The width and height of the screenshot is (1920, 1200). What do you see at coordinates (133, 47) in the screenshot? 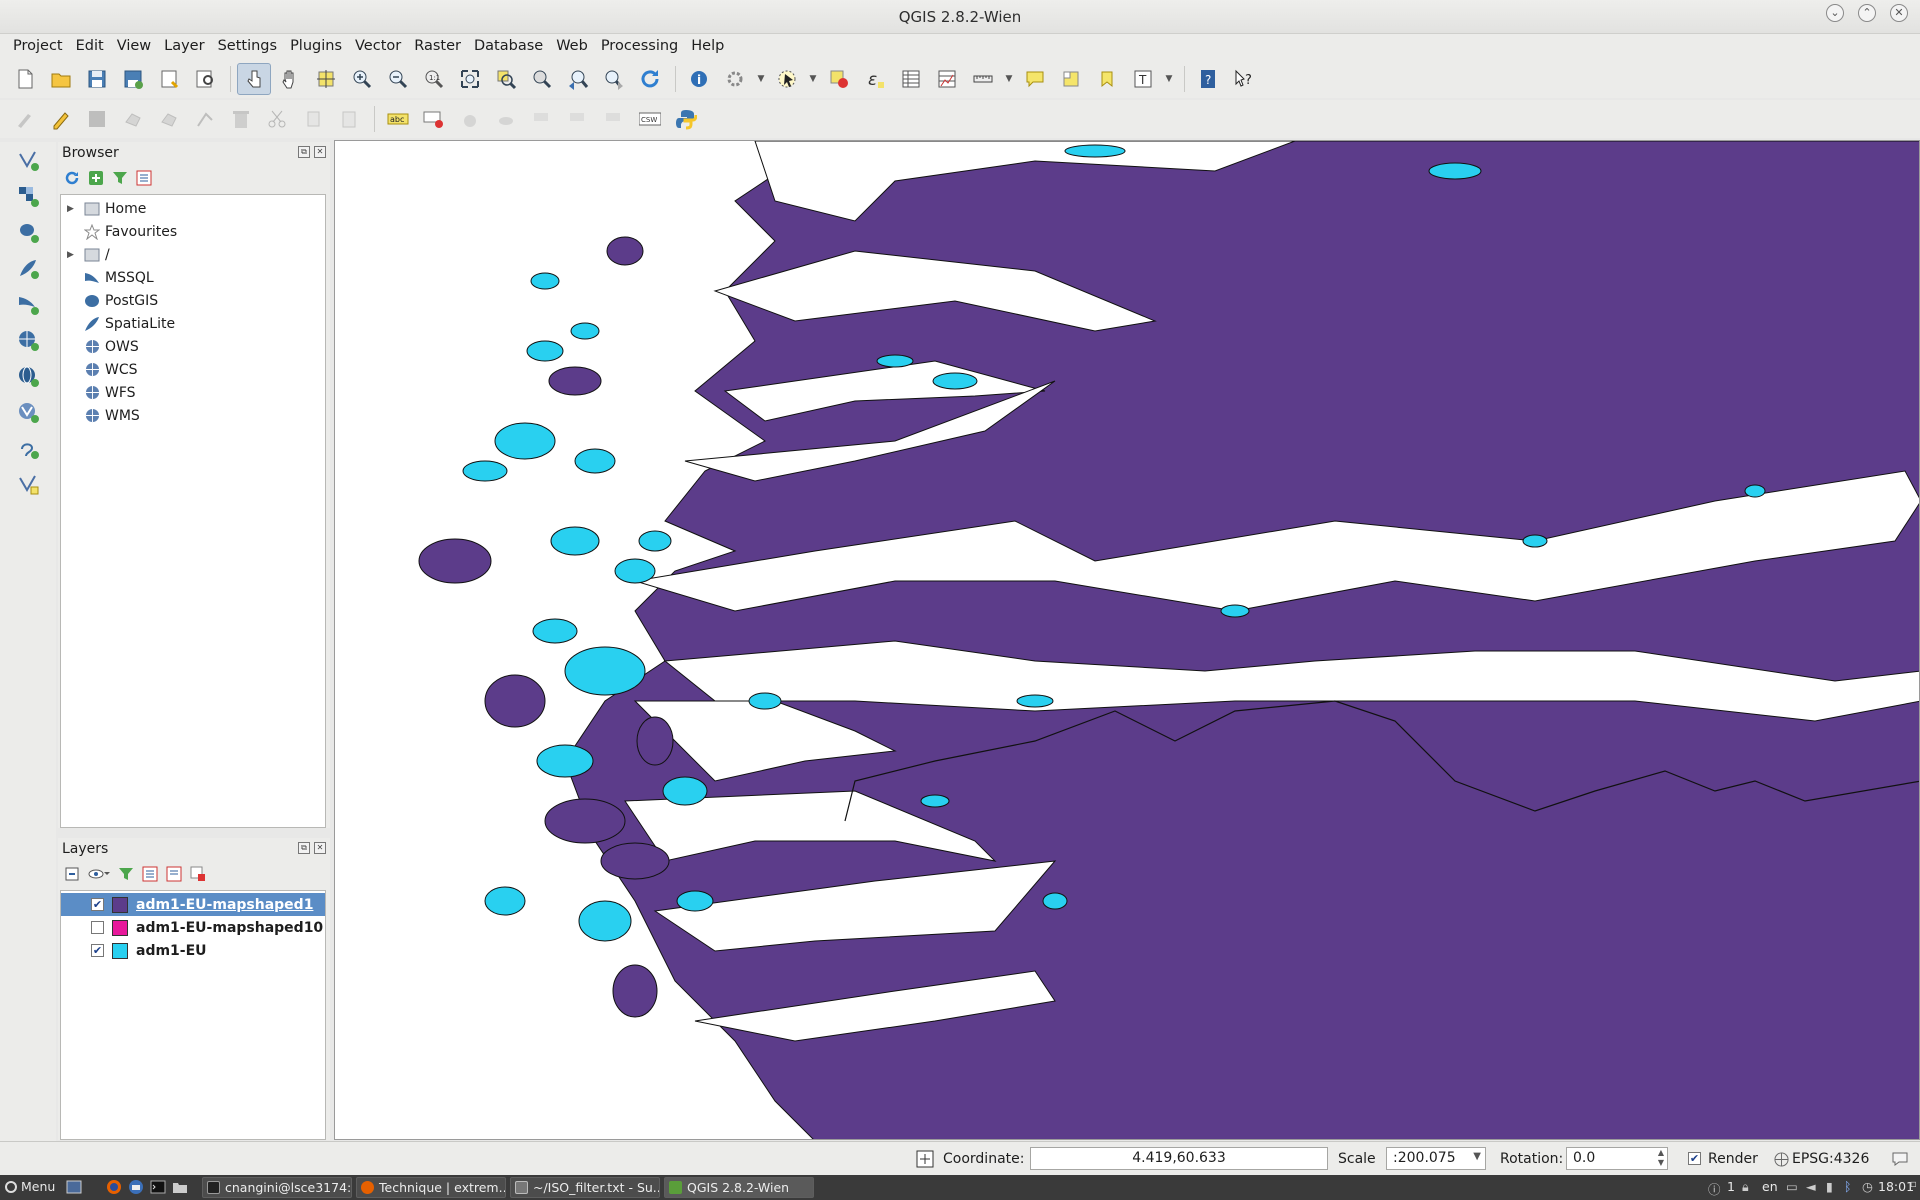
I see `menu-view: View` at bounding box center [133, 47].